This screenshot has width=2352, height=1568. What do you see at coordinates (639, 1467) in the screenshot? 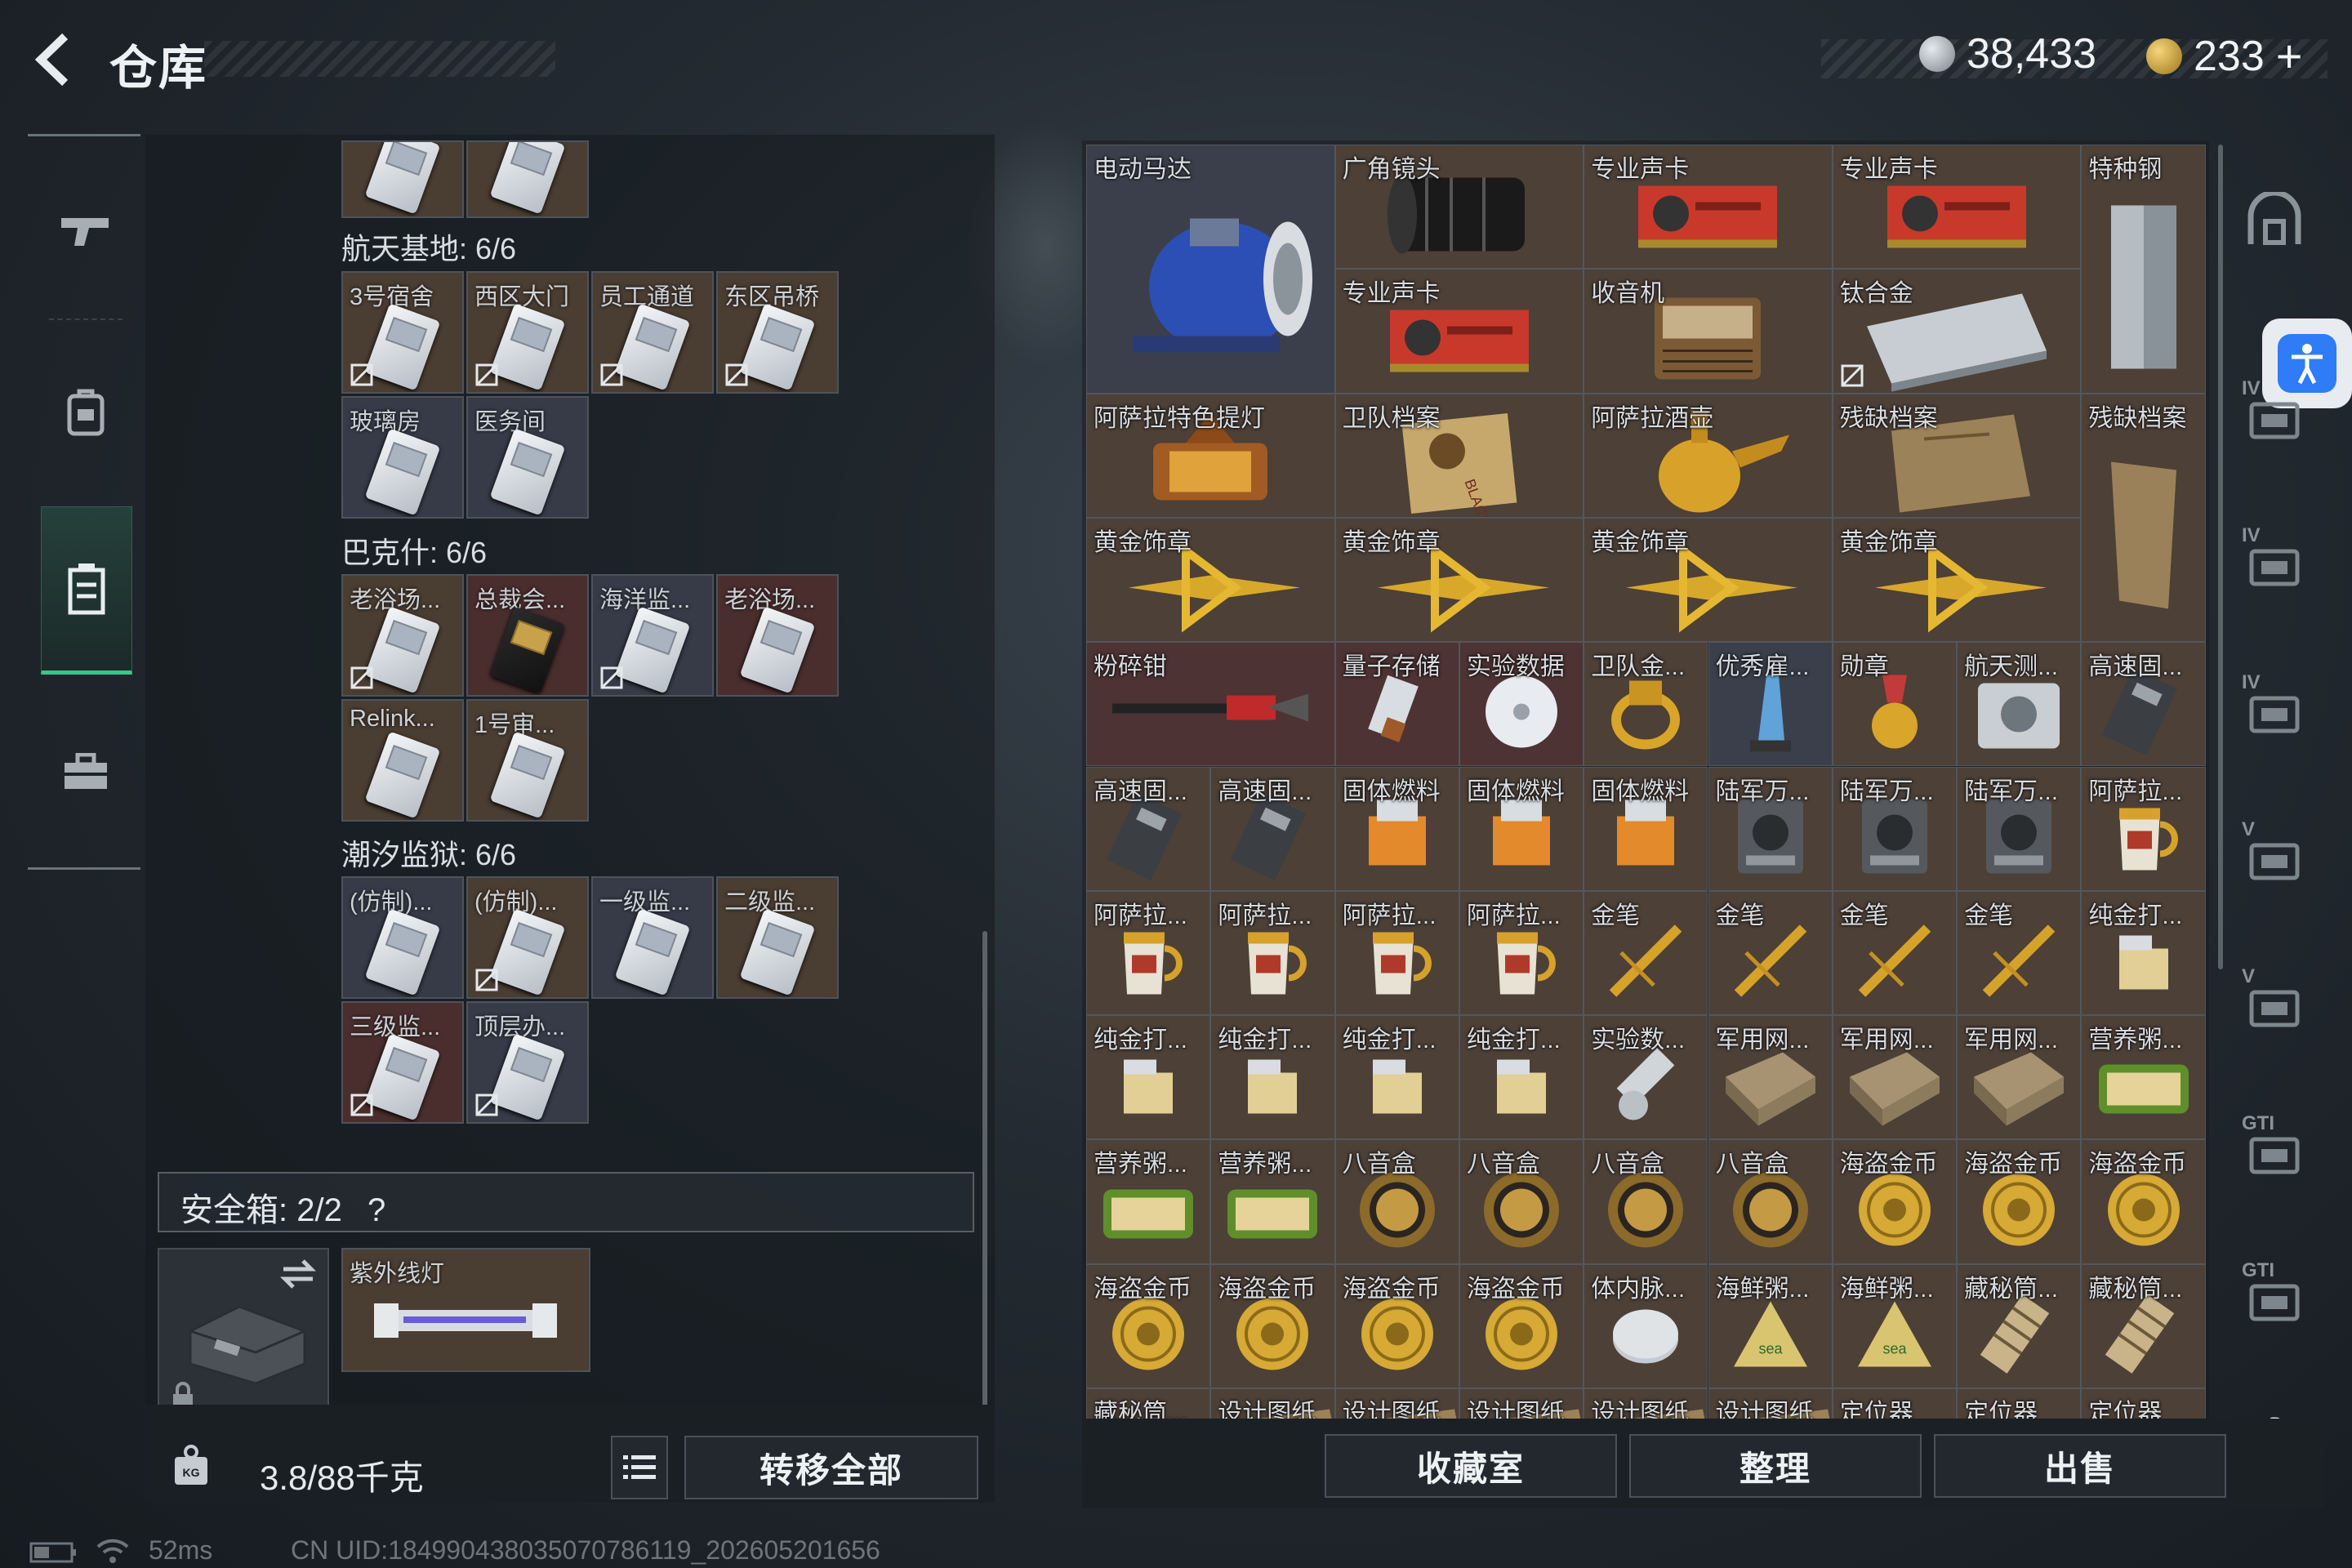
I see `list-view-button` at bounding box center [639, 1467].